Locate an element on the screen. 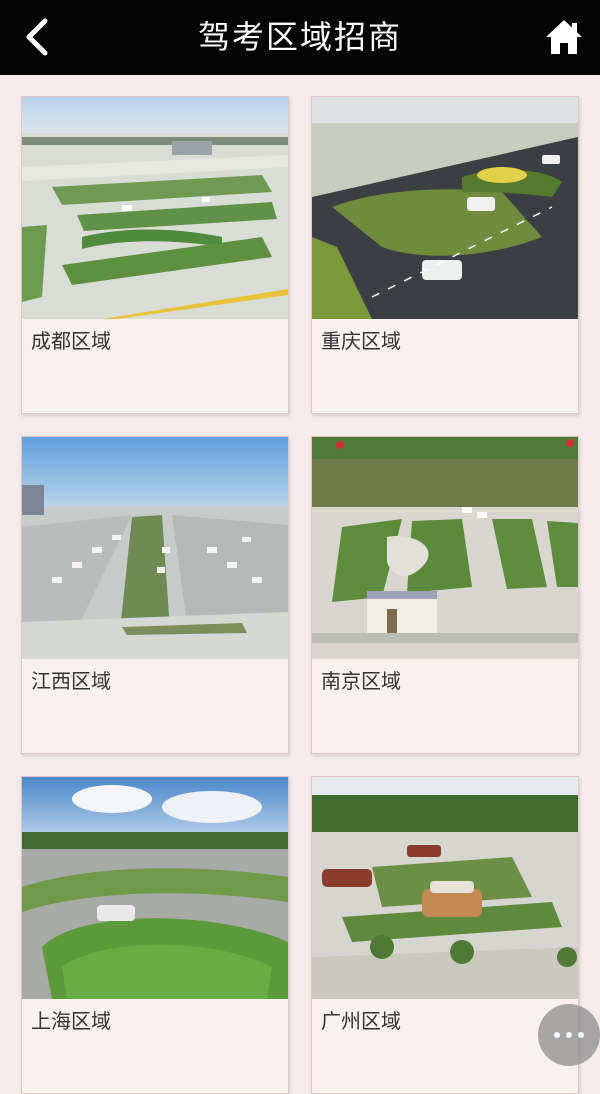 The image size is (600, 1094). region-card-nanjing: 南京区域 is located at coordinates (445, 595).